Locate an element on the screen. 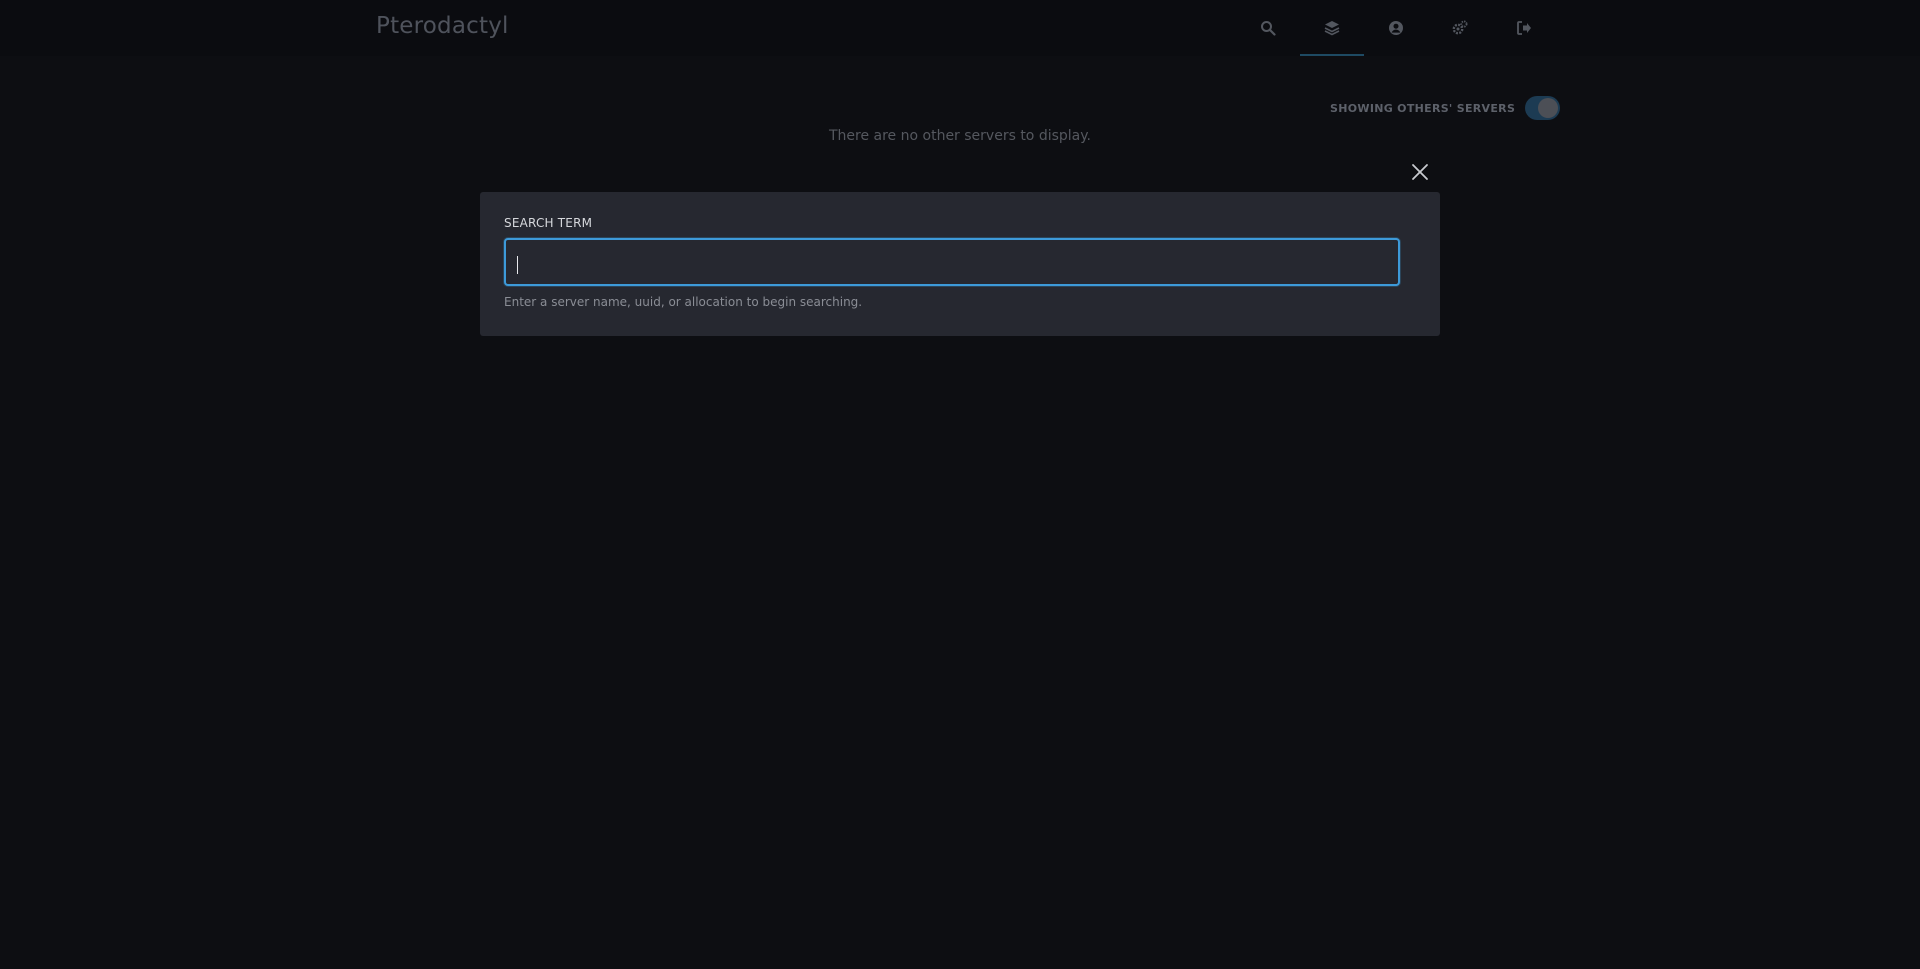 The height and width of the screenshot is (969, 1920). top-navbar: Pterodactyl is located at coordinates (960, 28).